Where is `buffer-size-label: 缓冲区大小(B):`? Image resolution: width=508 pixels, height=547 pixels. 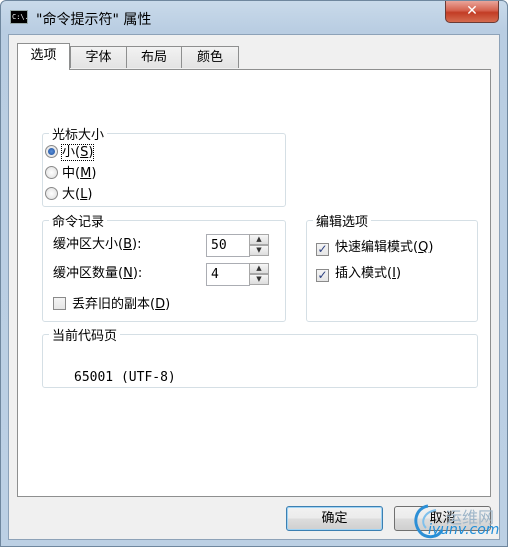 buffer-size-label: 缓冲区大小(B): is located at coordinates (97, 244).